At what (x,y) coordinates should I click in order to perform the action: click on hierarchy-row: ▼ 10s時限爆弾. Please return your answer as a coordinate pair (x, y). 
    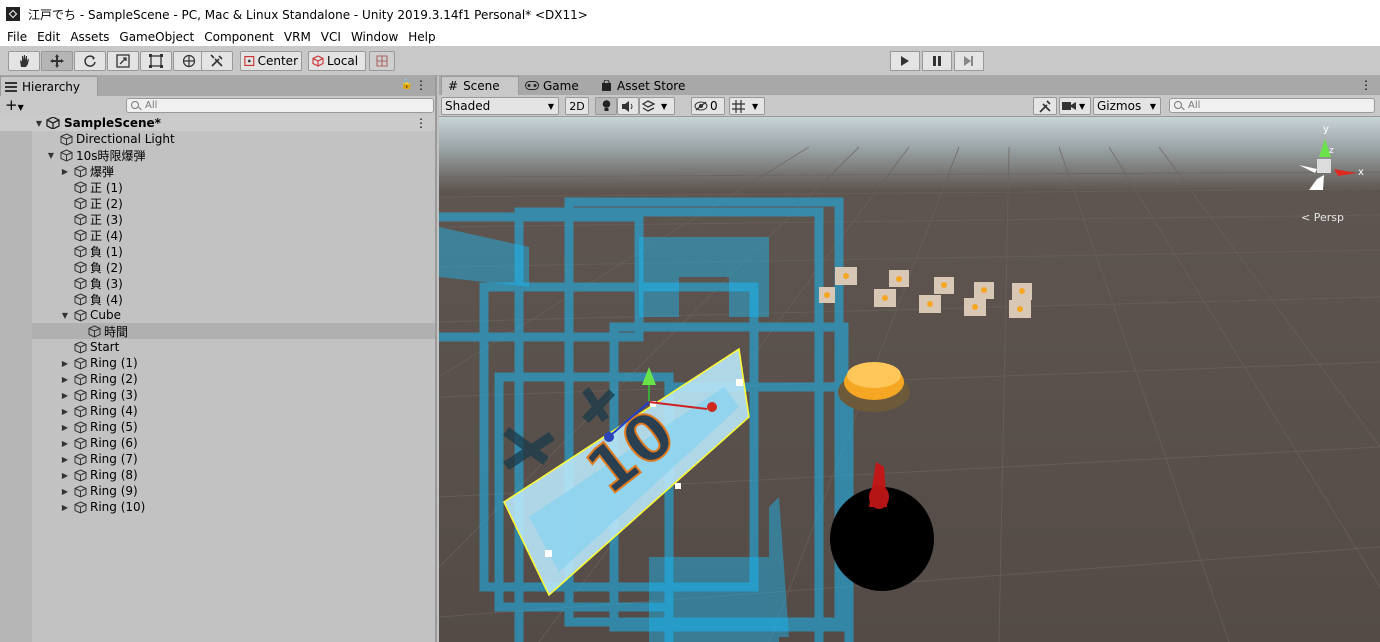
    Looking at the image, I should click on (217, 155).